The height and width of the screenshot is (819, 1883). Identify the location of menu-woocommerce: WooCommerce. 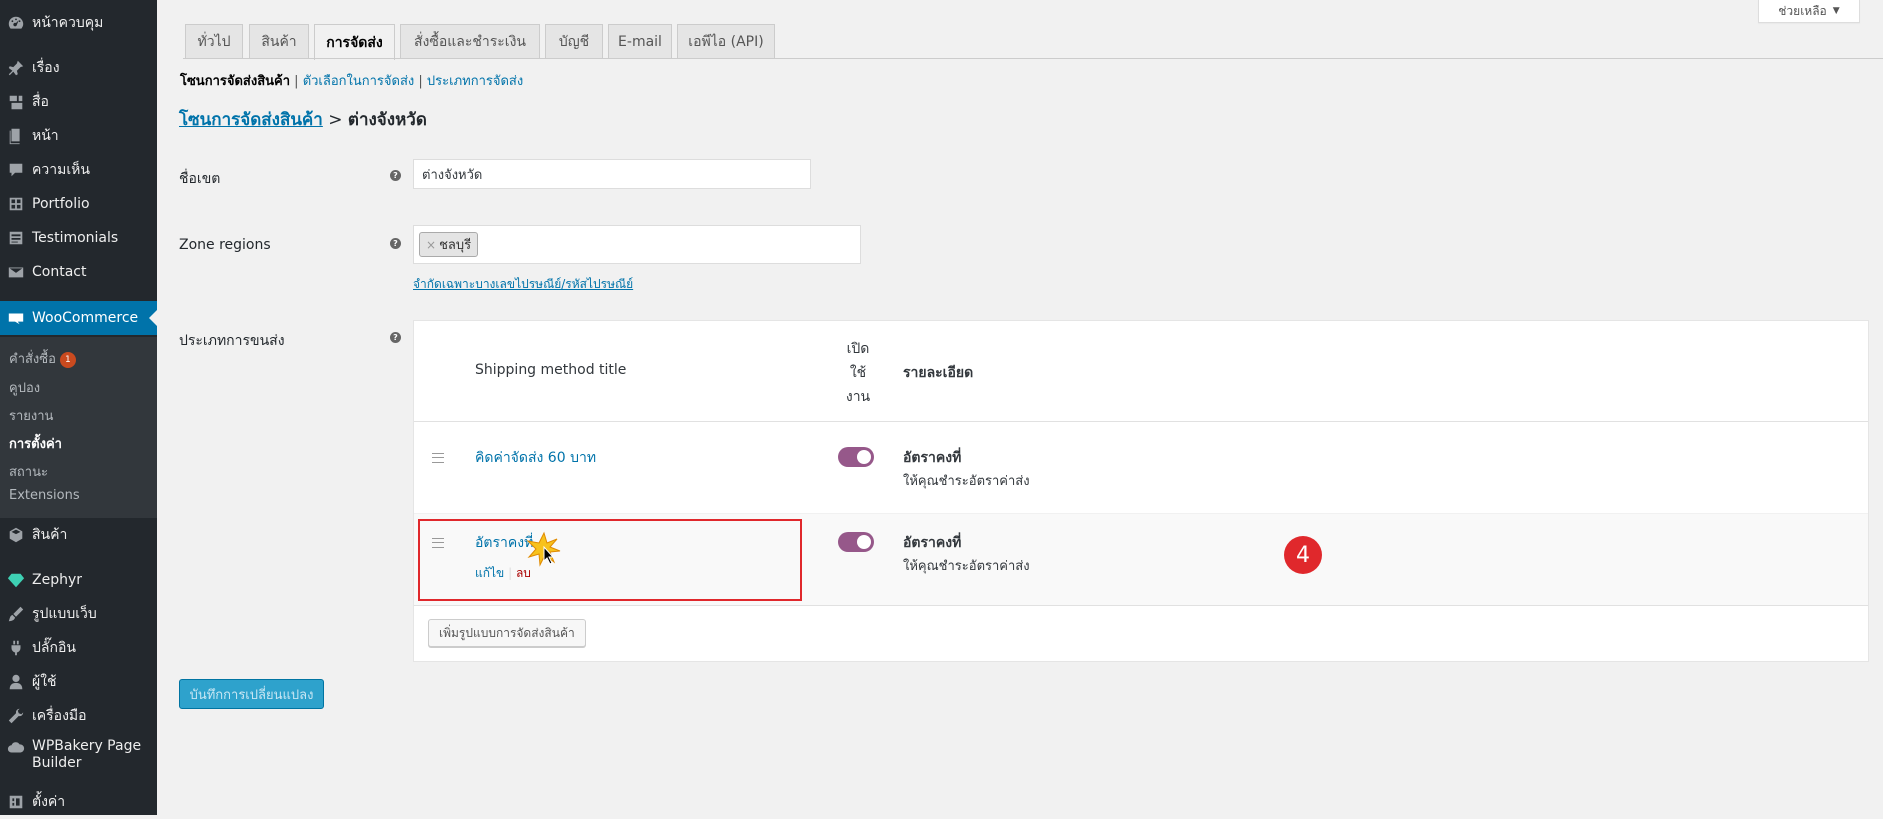
(78, 318).